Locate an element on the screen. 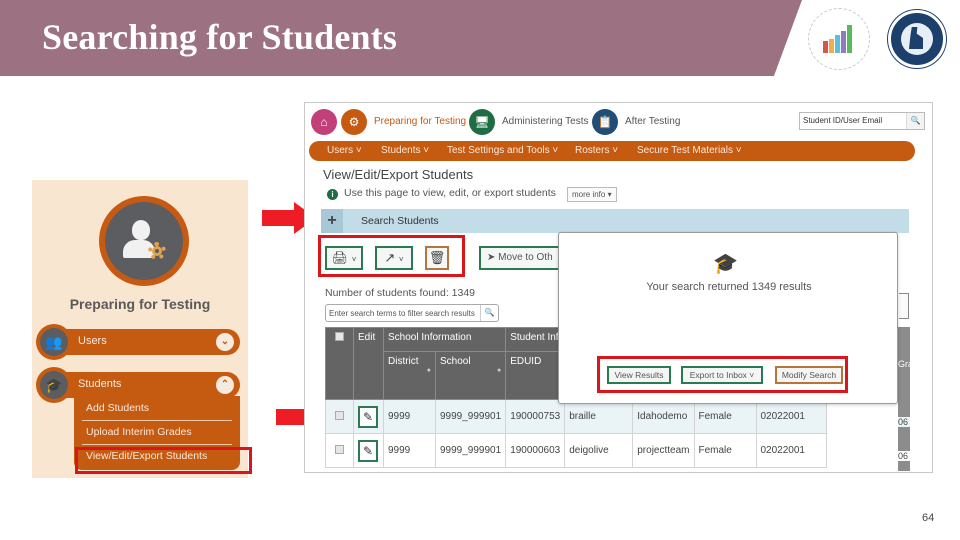  highlight-box-toolbar is located at coordinates (391, 256).